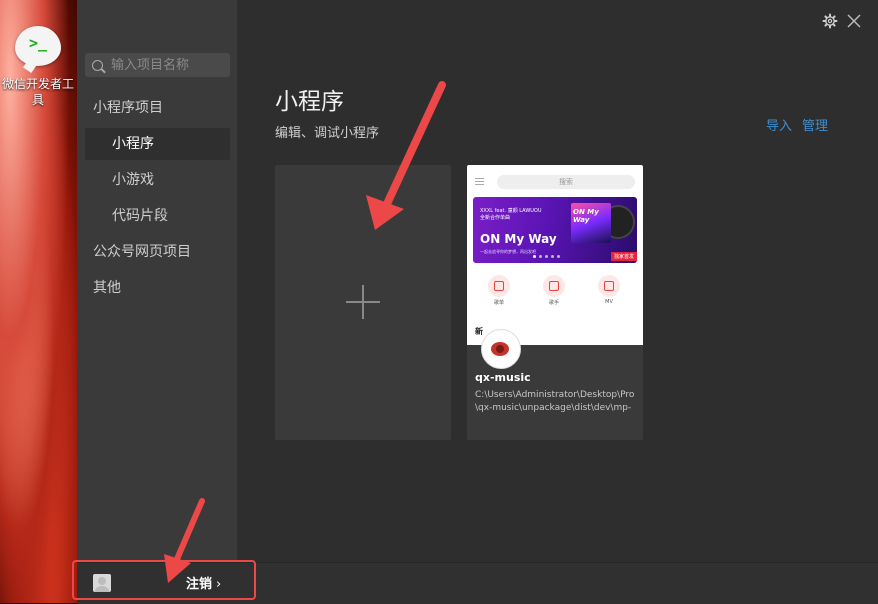 The width and height of the screenshot is (878, 604). What do you see at coordinates (157, 216) in the screenshot?
I see `sidebar-item-code-snippets: 代码片段` at bounding box center [157, 216].